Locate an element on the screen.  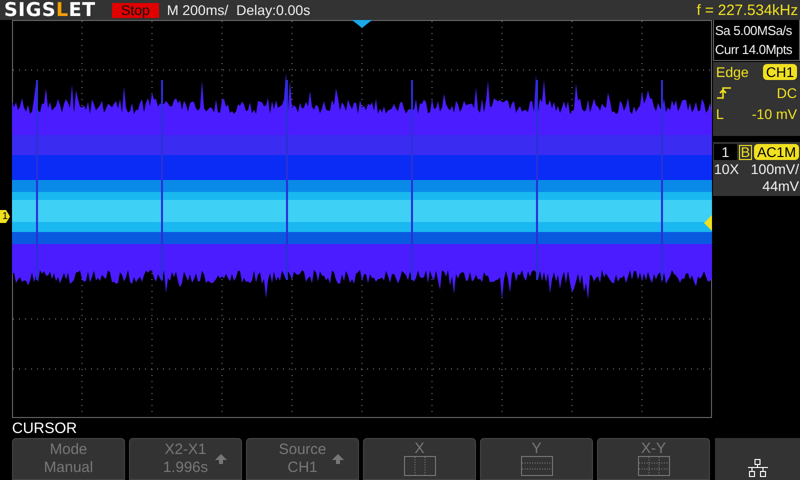
channel-coupling: AC1M is located at coordinates (776, 152).